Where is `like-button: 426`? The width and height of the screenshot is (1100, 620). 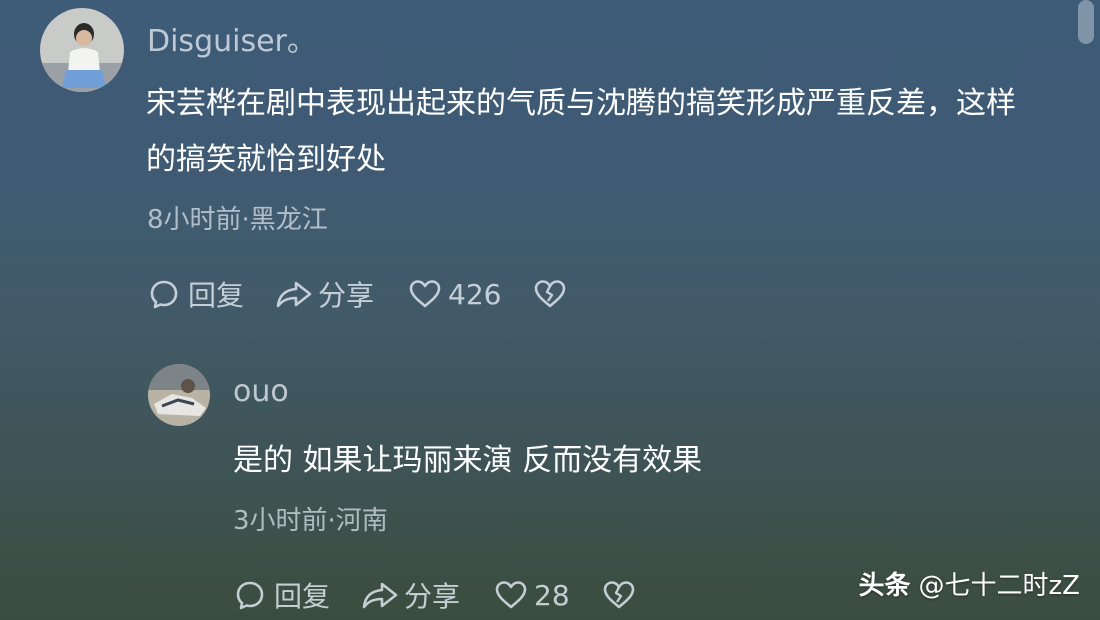 like-button: 426 is located at coordinates (454, 294).